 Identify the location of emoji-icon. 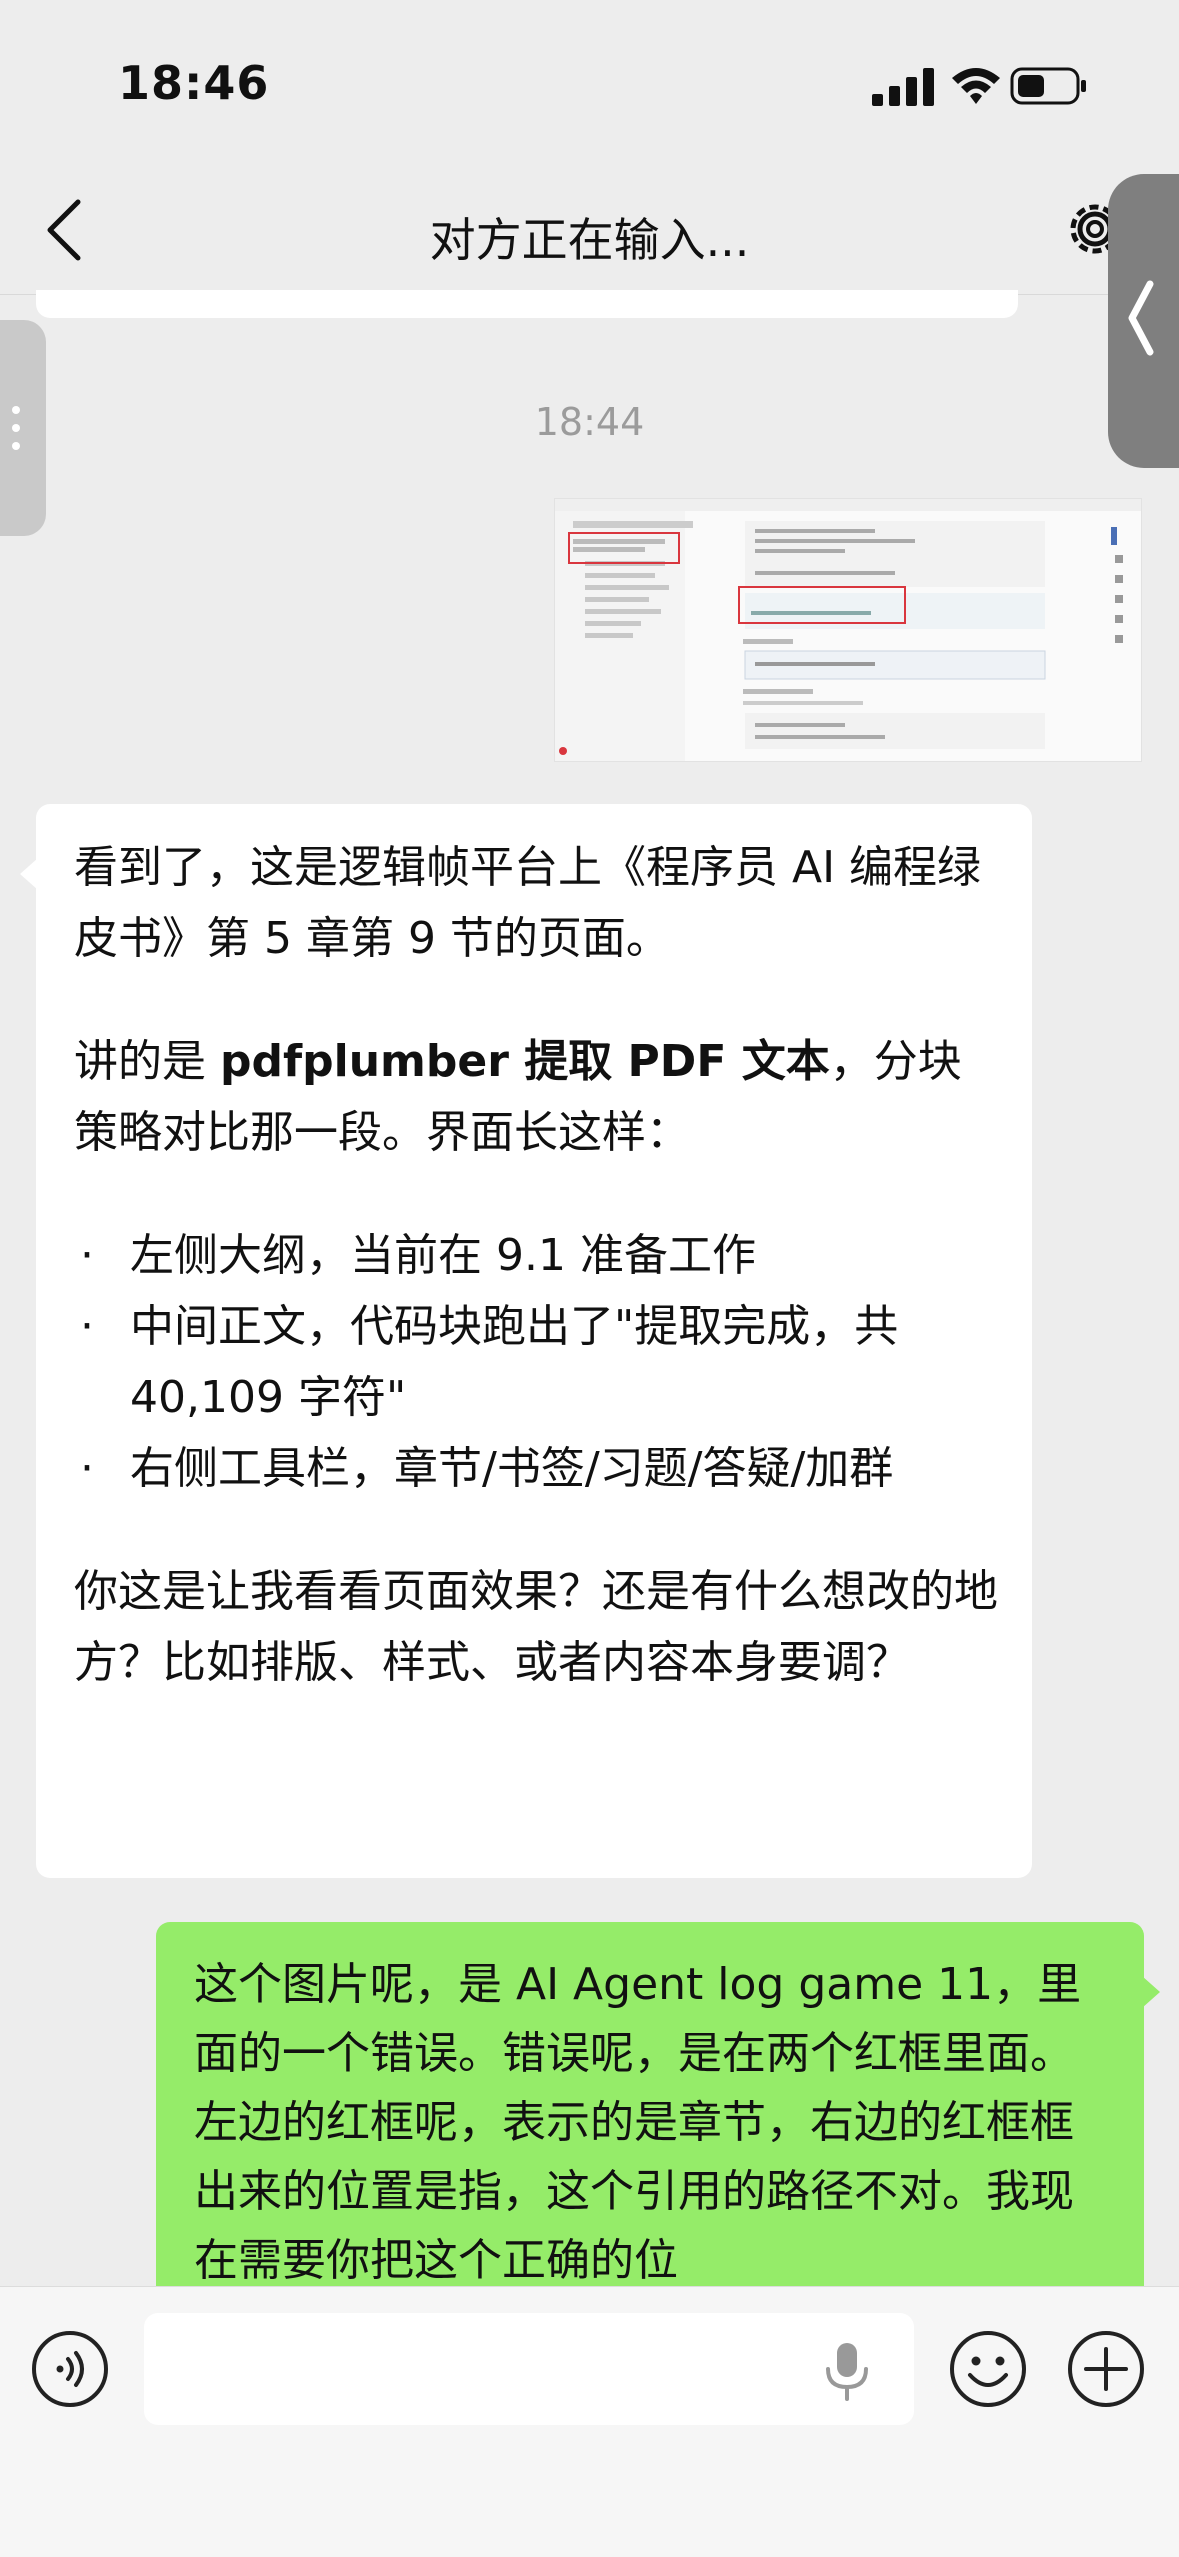
(988, 2369).